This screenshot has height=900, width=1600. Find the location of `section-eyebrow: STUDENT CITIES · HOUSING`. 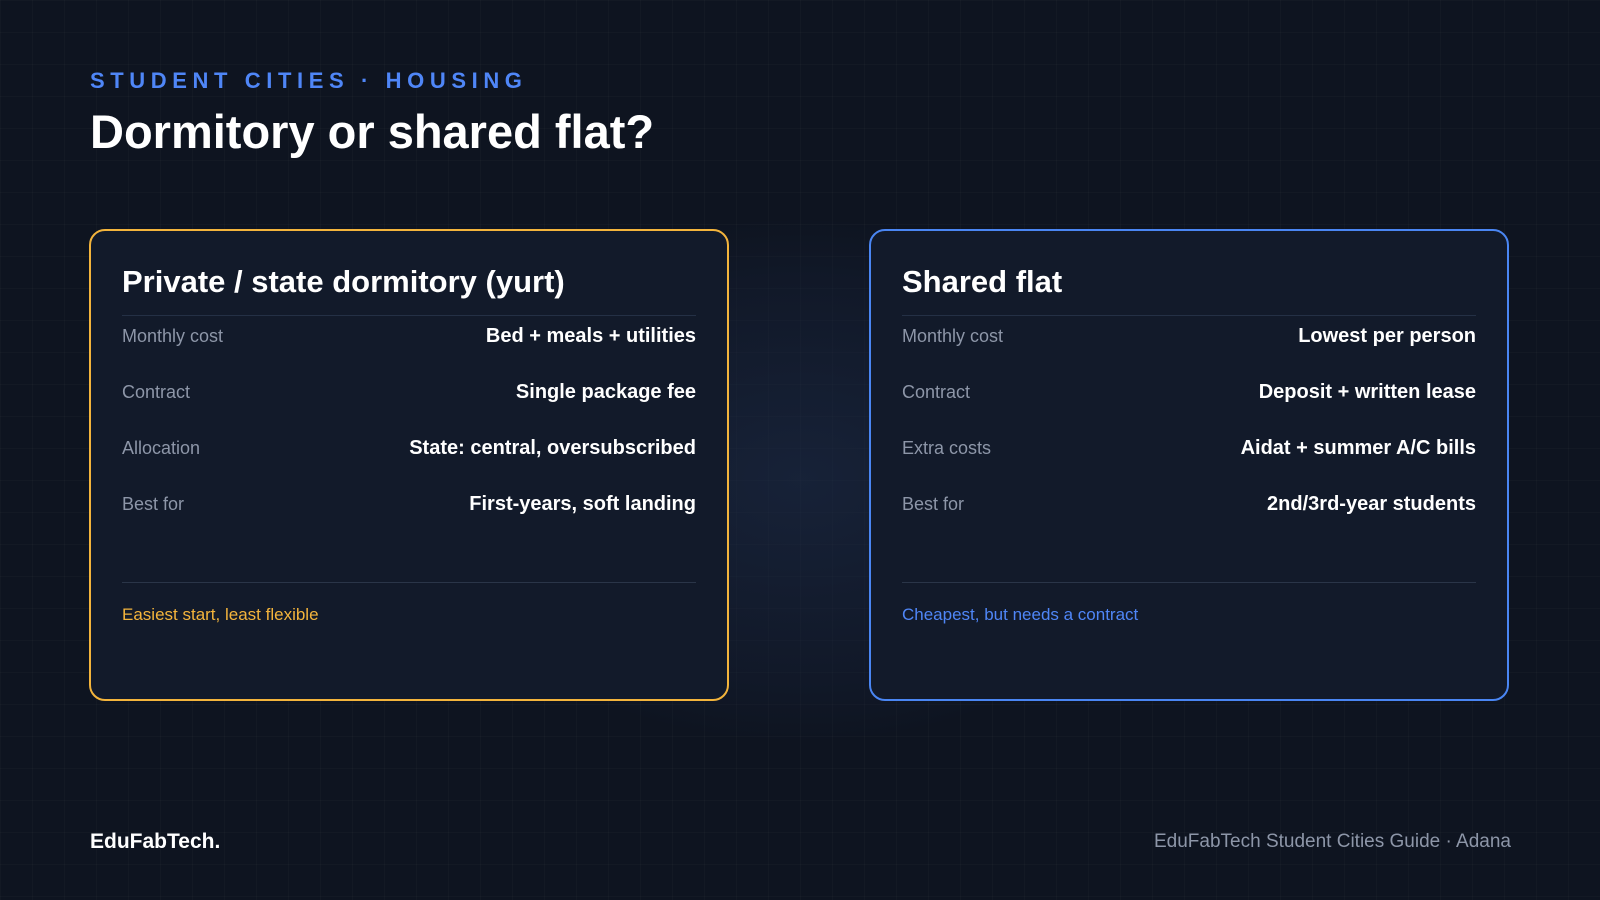

section-eyebrow: STUDENT CITIES · HOUSING is located at coordinates (309, 80).